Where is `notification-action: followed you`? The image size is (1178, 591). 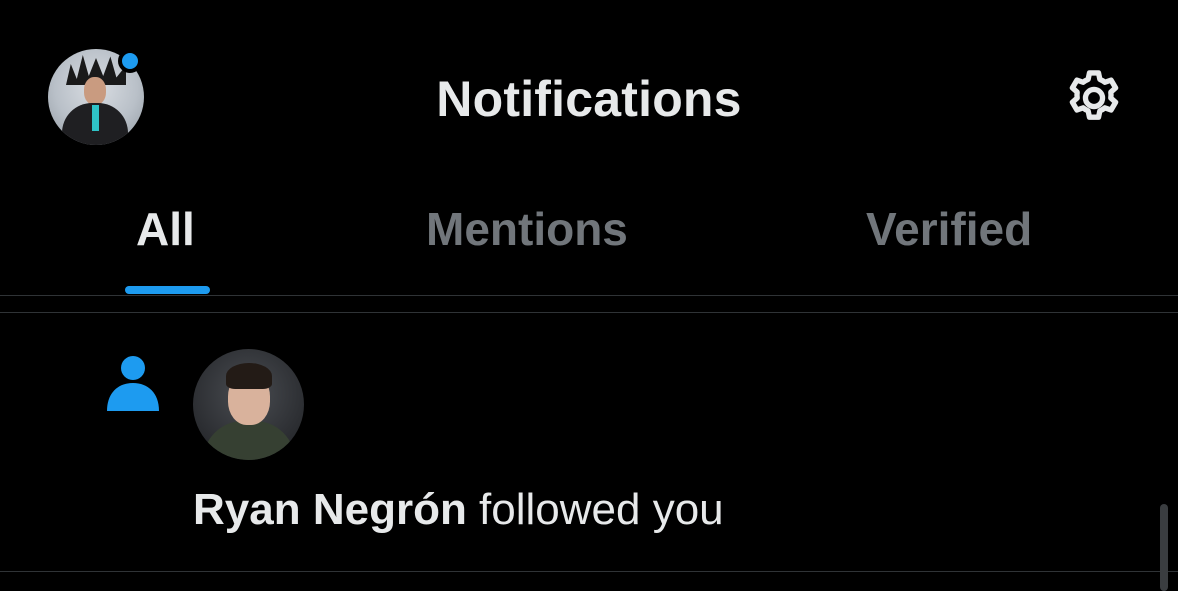
notification-action: followed you is located at coordinates (595, 509).